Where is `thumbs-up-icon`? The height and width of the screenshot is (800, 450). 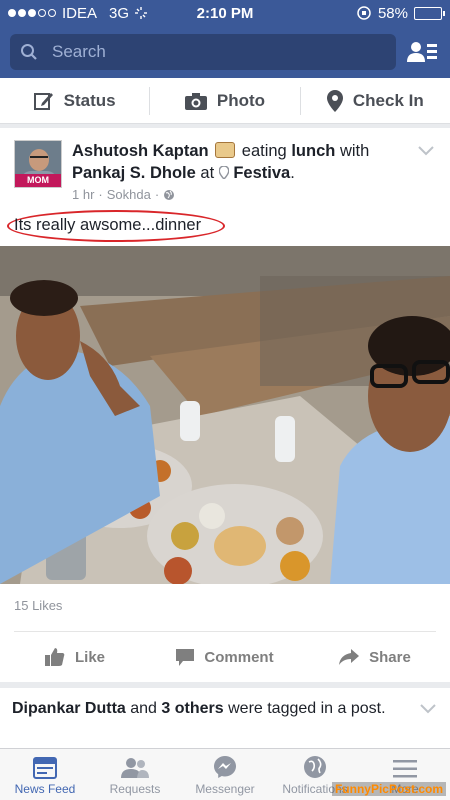
thumbs-up-icon is located at coordinates (54, 657).